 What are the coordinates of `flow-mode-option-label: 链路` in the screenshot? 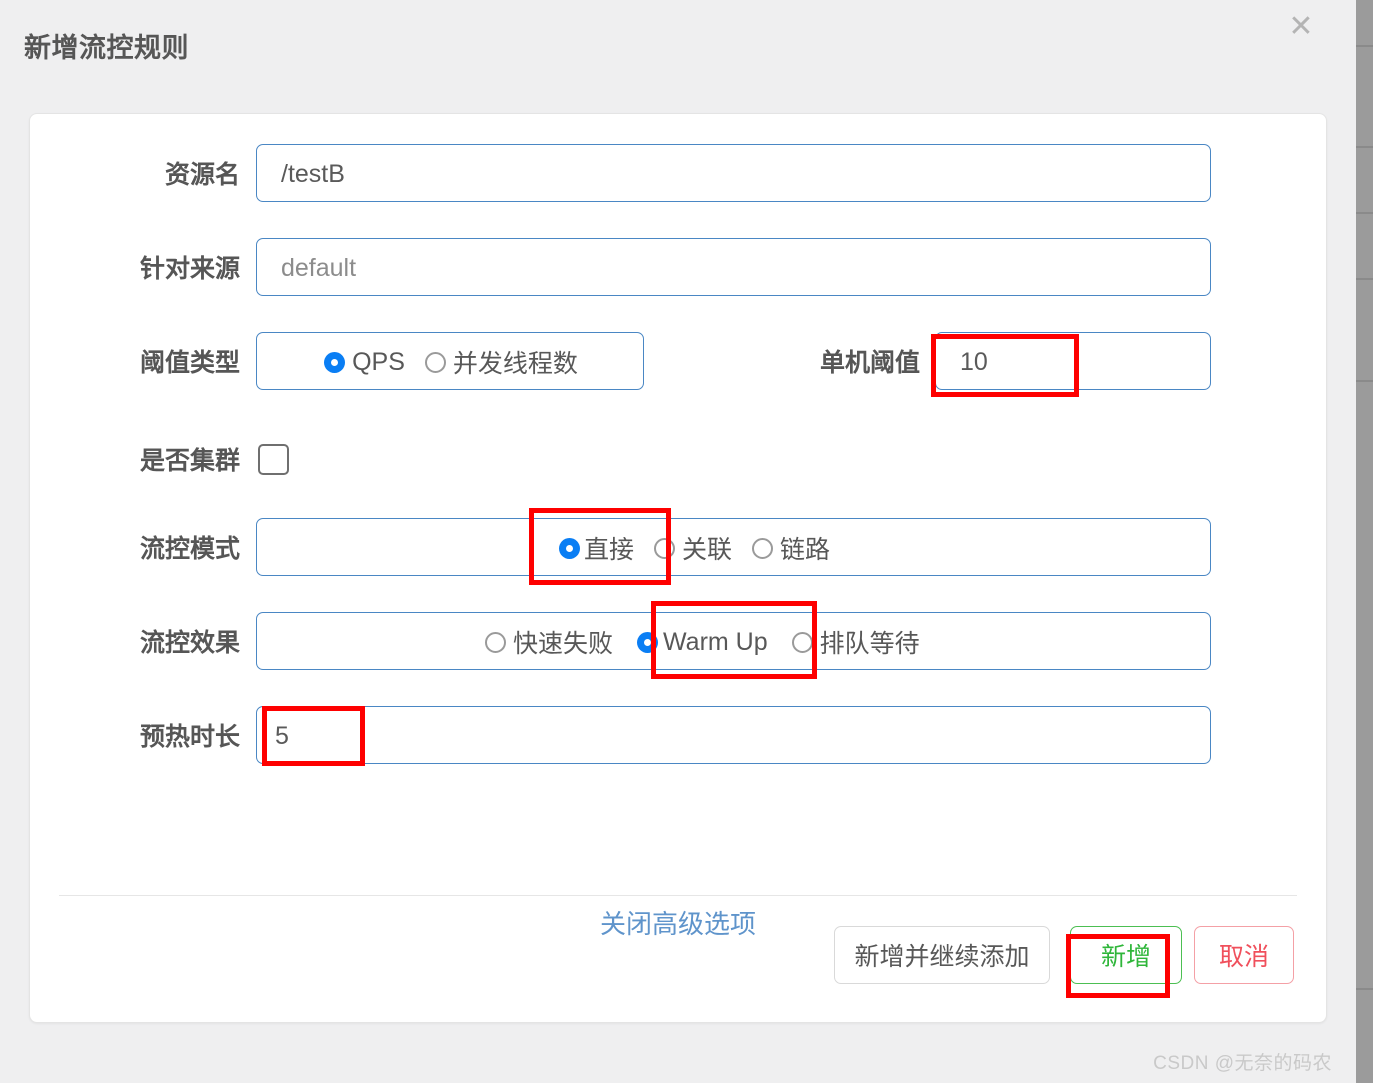 It's located at (805, 550).